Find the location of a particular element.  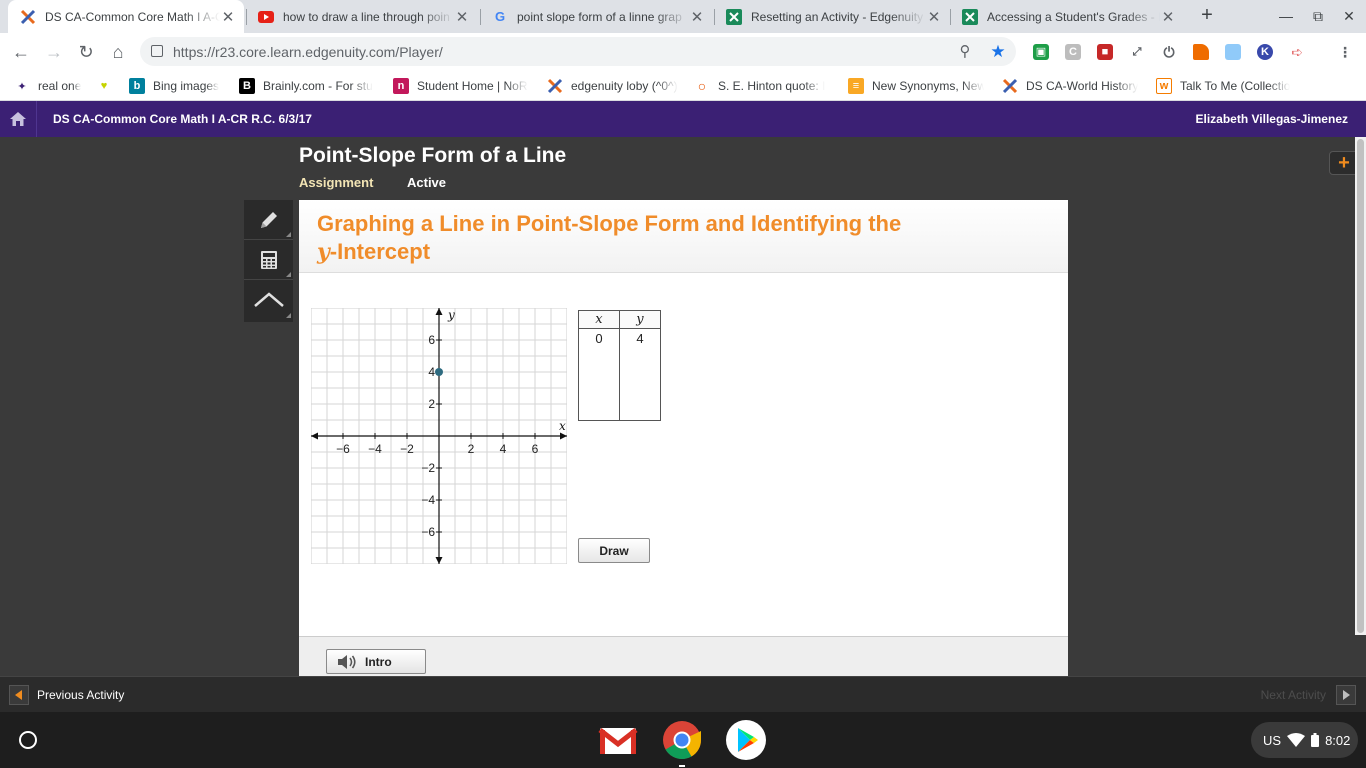

locale-label: US is located at coordinates (1272, 740).